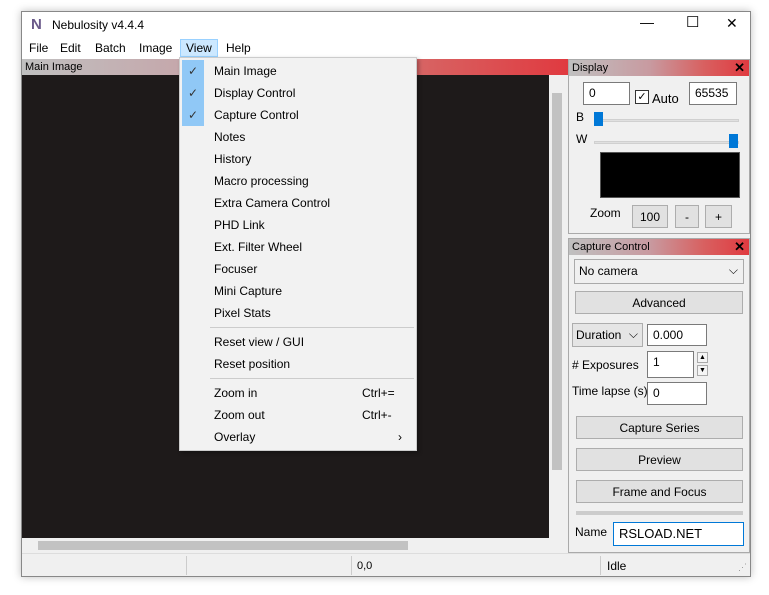  What do you see at coordinates (557, 281) in the screenshot?
I see `vertical-scroll-thumb` at bounding box center [557, 281].